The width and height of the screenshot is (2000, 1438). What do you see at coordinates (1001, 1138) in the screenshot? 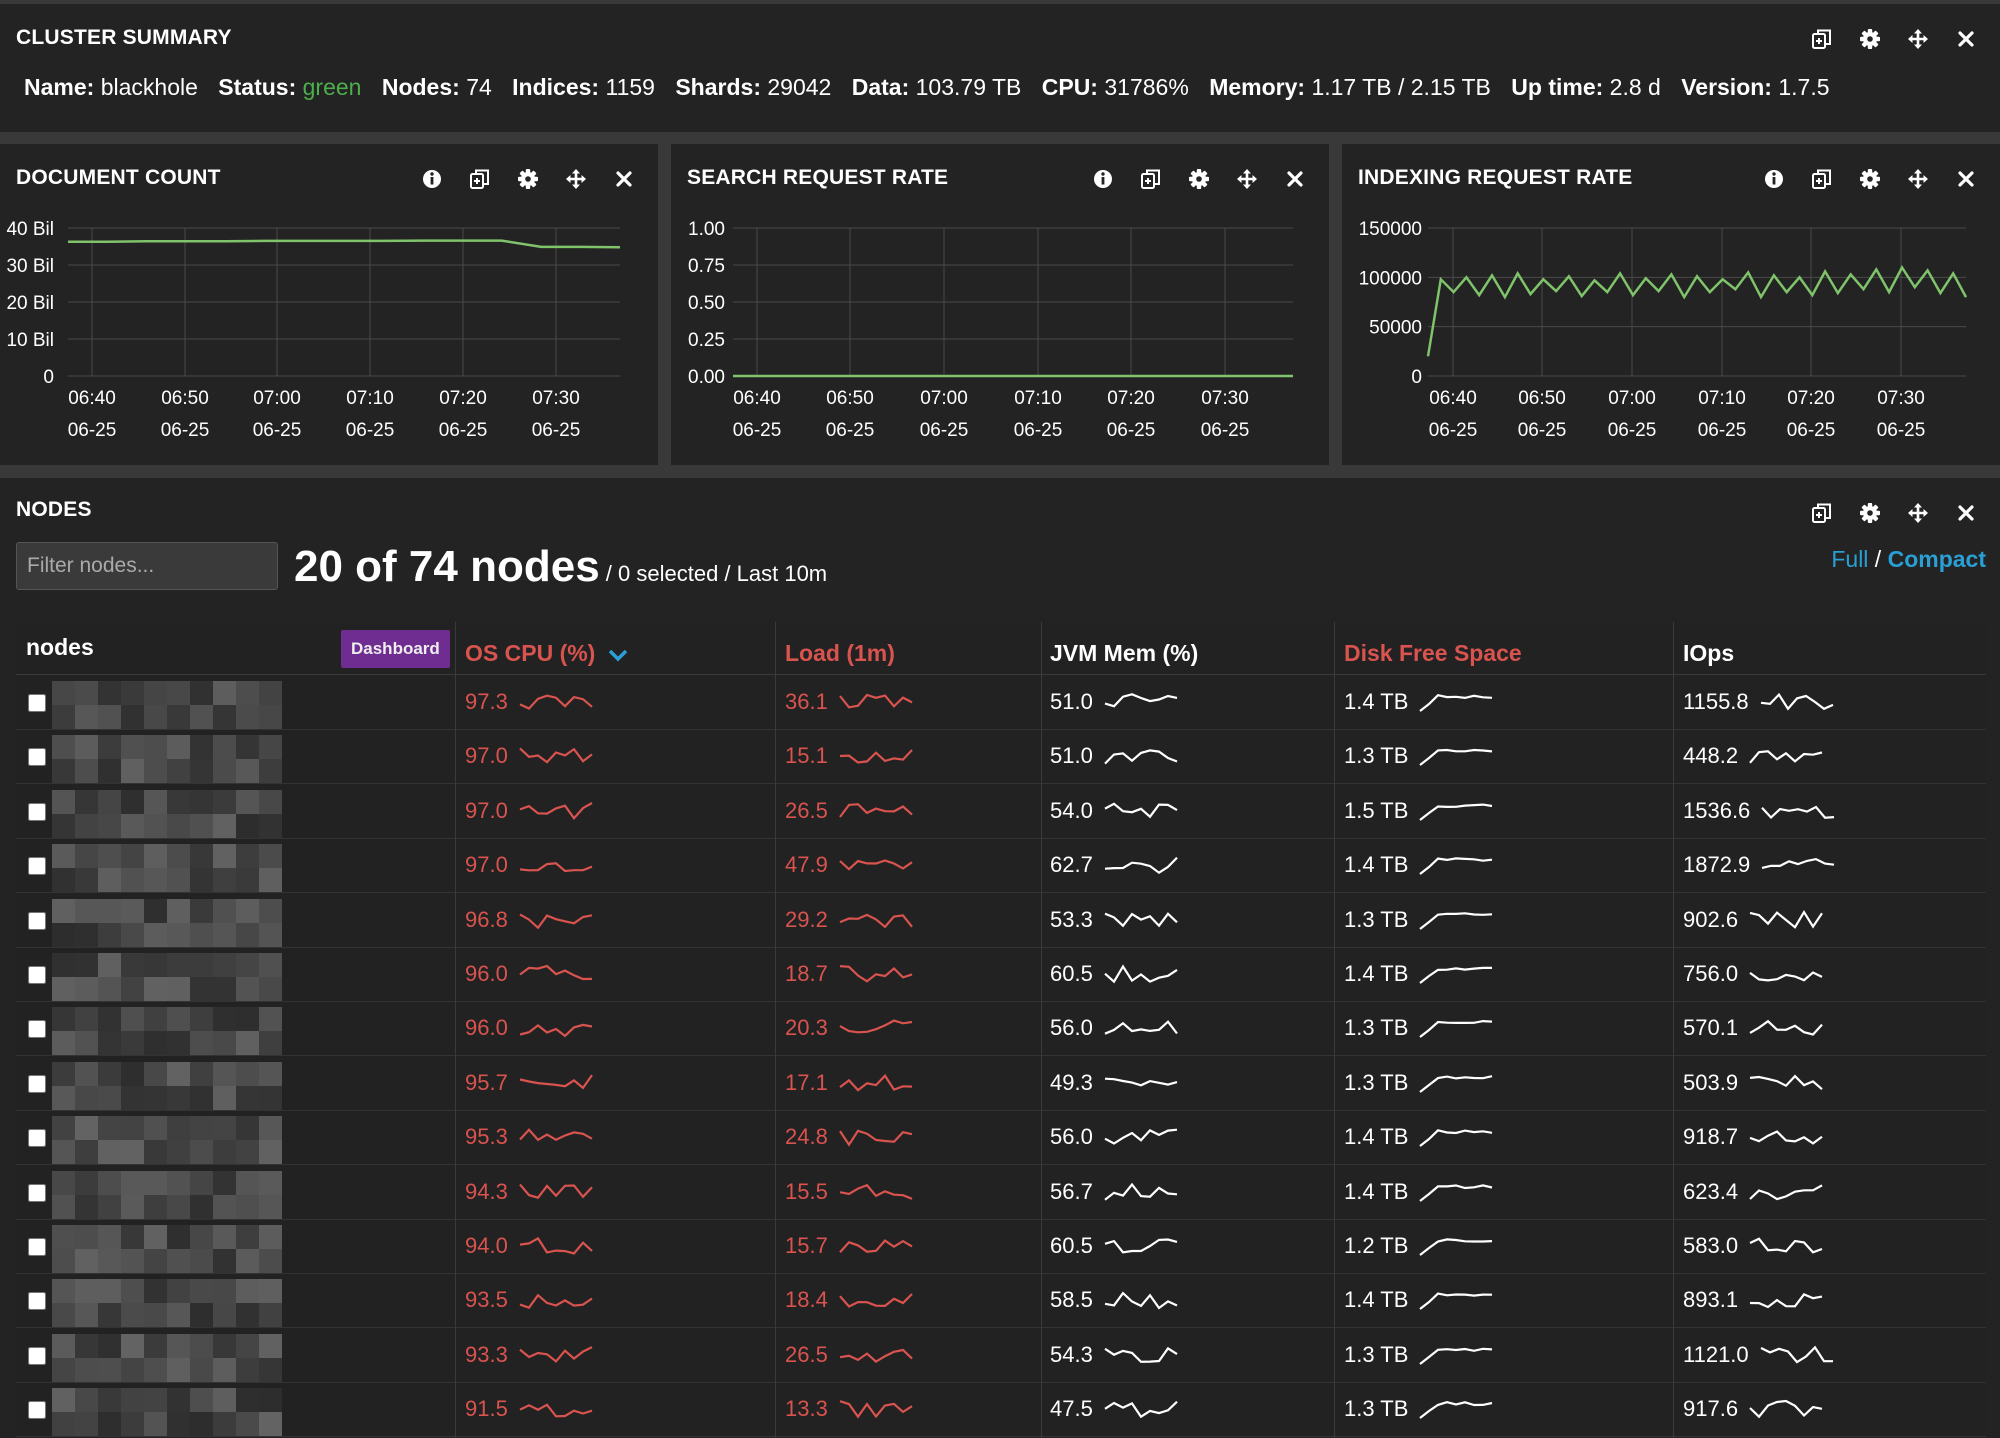
I see `table-row: 95.3 24.8 56.0 1.4 TB 918.7` at bounding box center [1001, 1138].